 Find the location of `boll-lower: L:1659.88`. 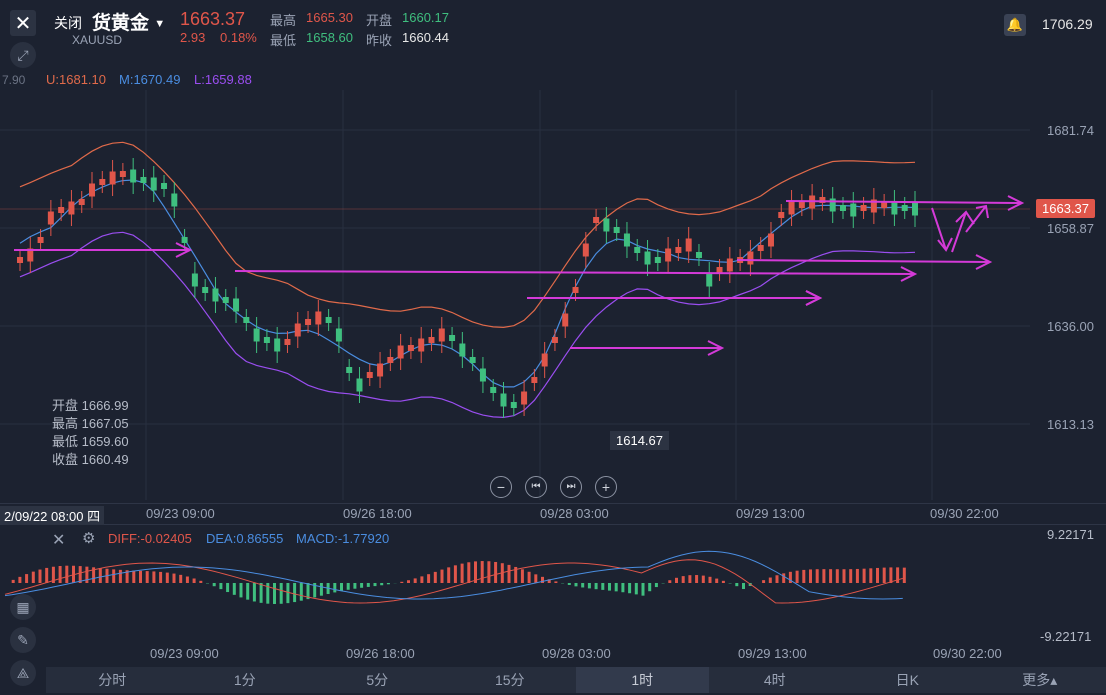

boll-lower: L:1659.88 is located at coordinates (223, 79).